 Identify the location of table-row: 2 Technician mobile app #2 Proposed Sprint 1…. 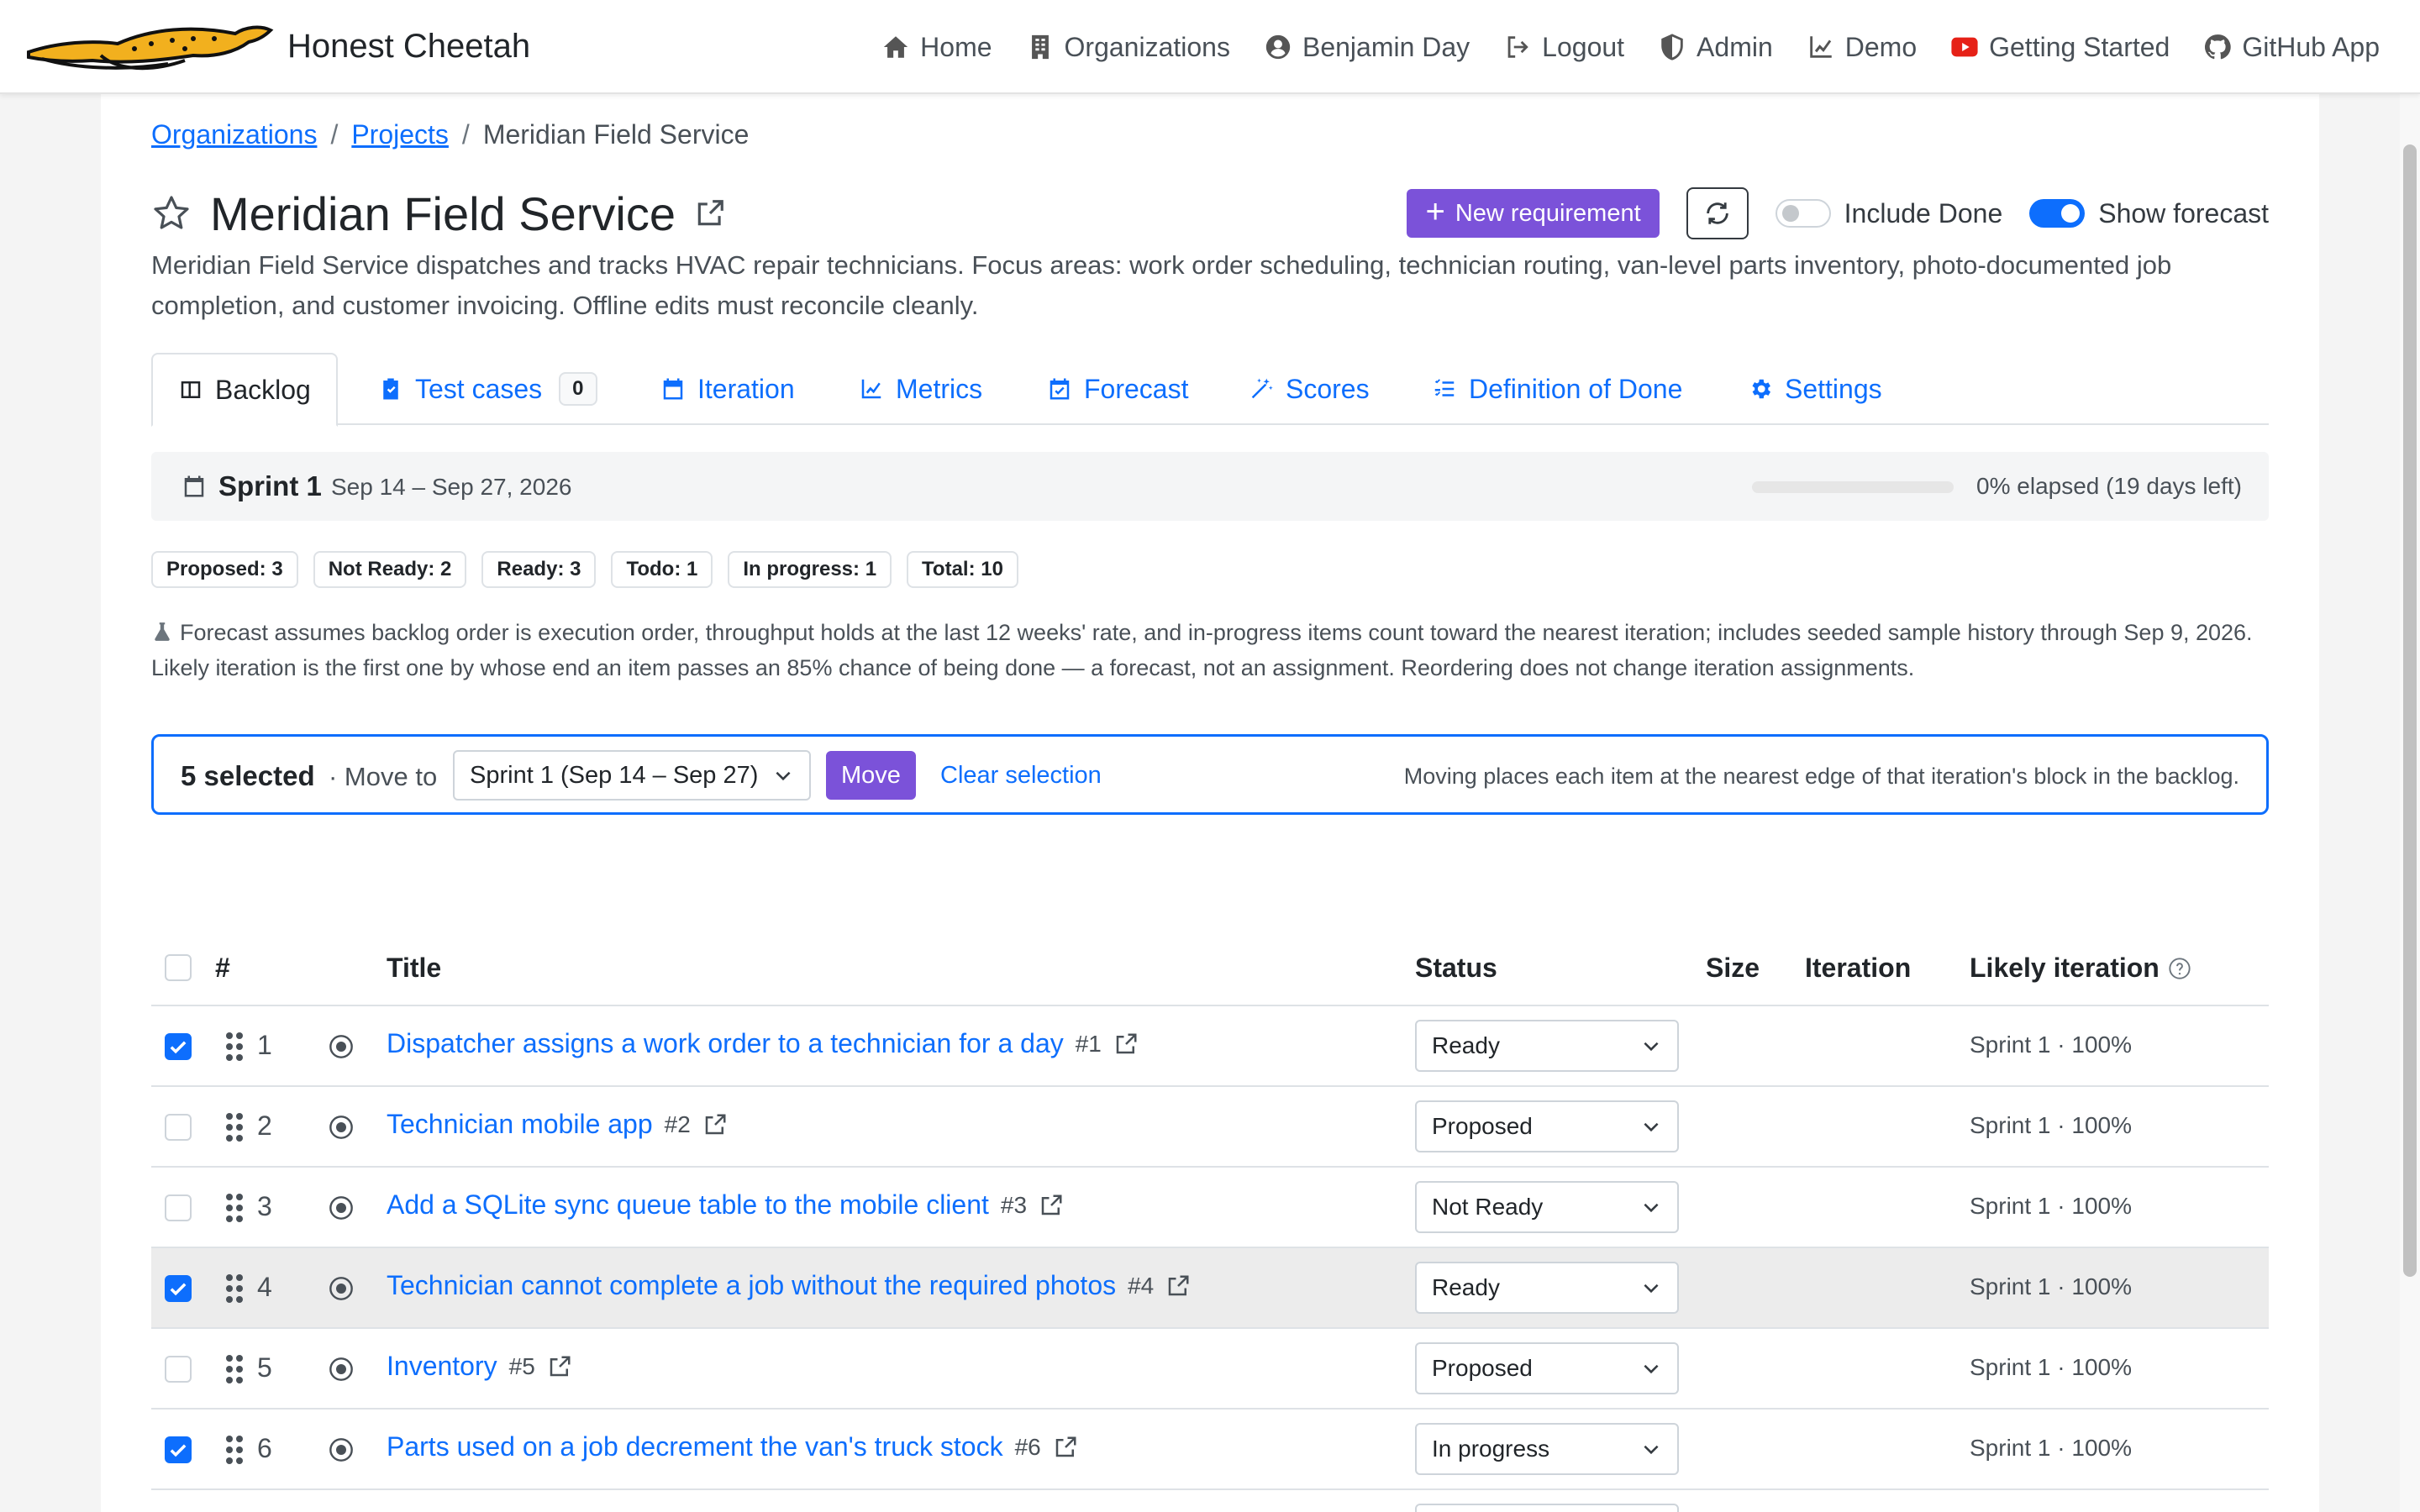
(1210, 1127).